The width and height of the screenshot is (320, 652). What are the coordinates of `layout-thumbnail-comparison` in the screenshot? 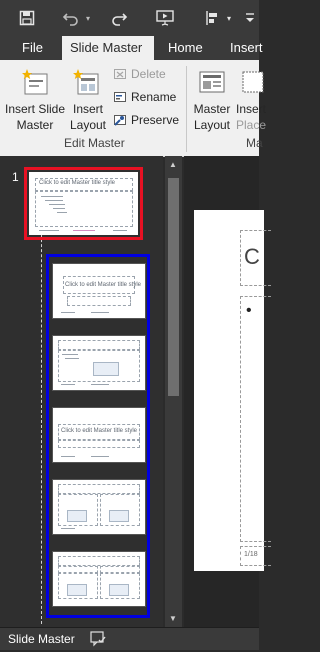 It's located at (99, 579).